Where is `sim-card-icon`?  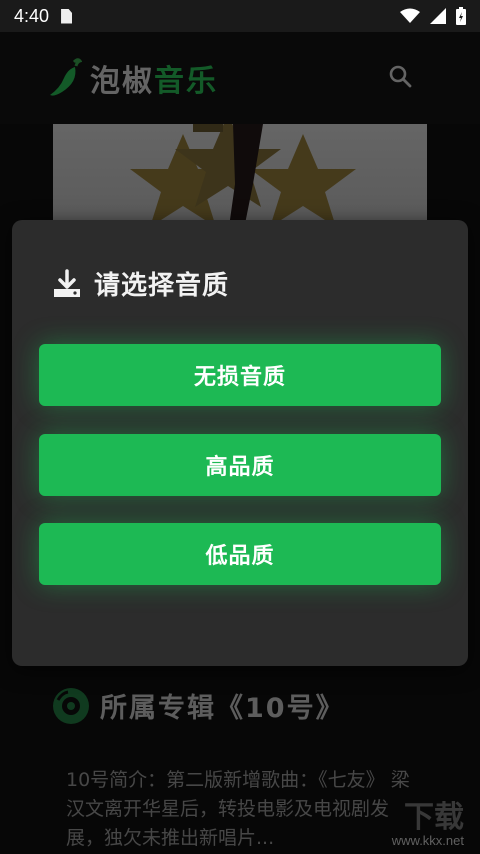 sim-card-icon is located at coordinates (67, 16).